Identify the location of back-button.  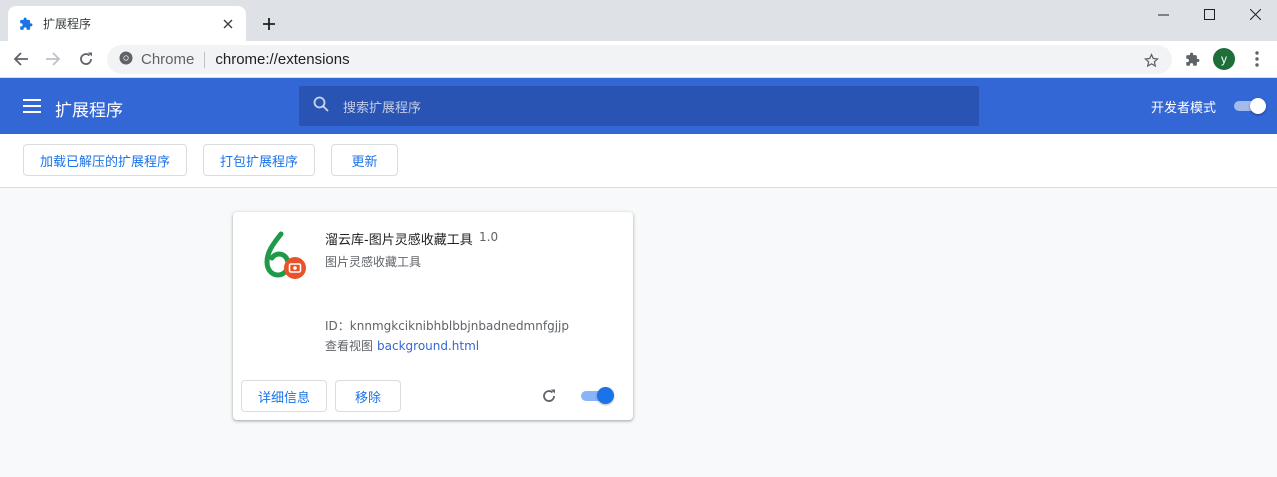
(21, 59).